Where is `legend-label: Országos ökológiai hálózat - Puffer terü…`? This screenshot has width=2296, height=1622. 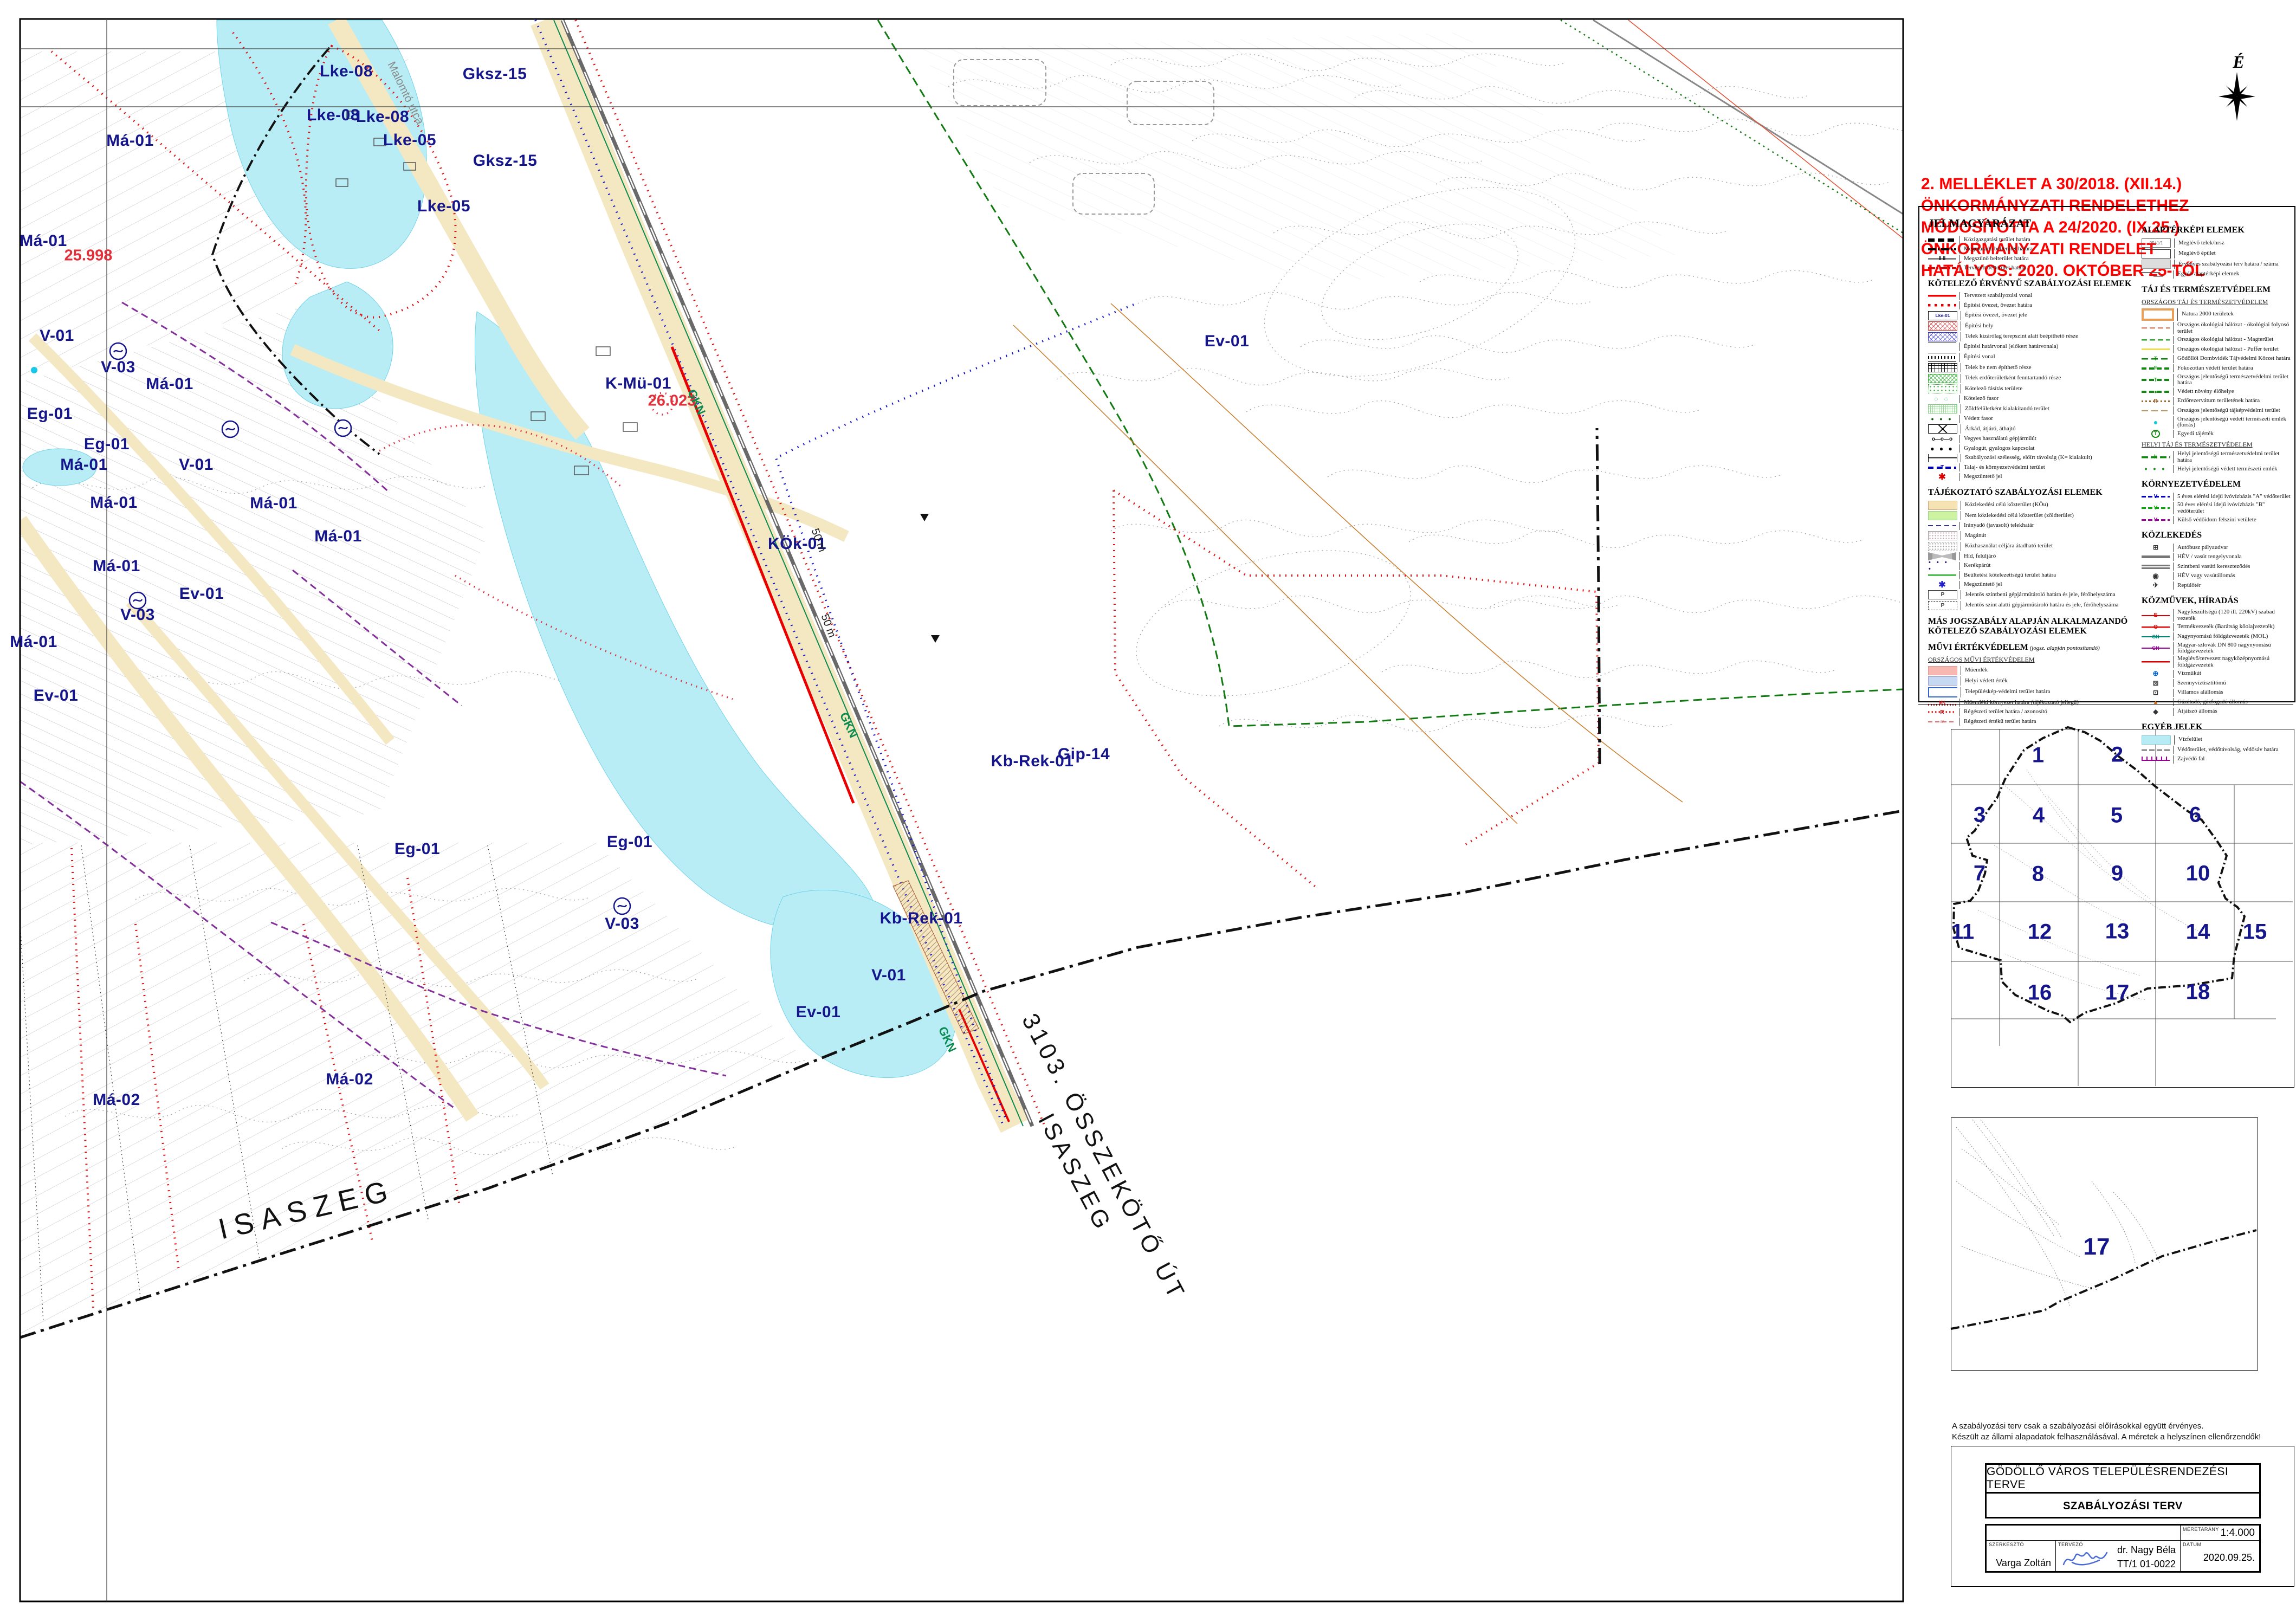 legend-label: Országos ökológiai hálózat - Puffer terü… is located at coordinates (2228, 348).